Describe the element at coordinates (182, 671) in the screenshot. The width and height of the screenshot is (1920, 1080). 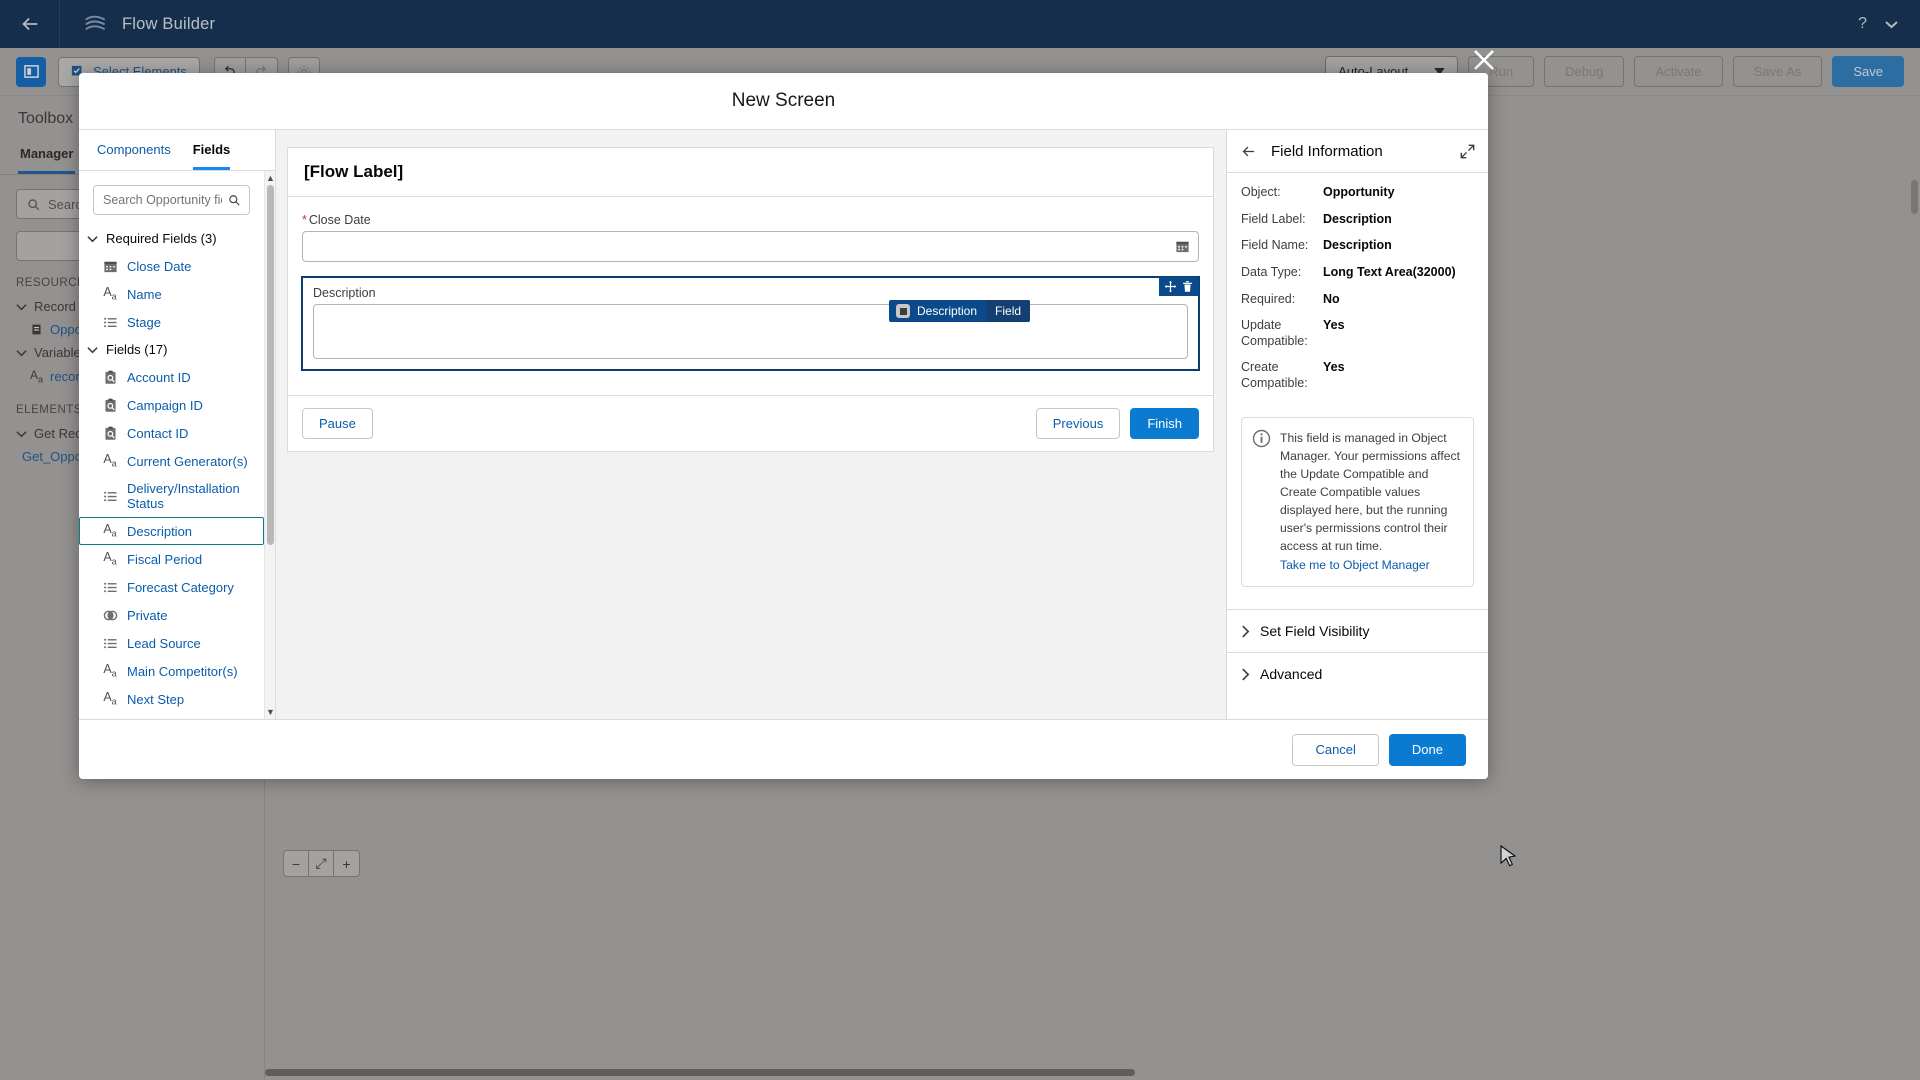
I see `palette-field-label: Main Competitor(s)` at that location.